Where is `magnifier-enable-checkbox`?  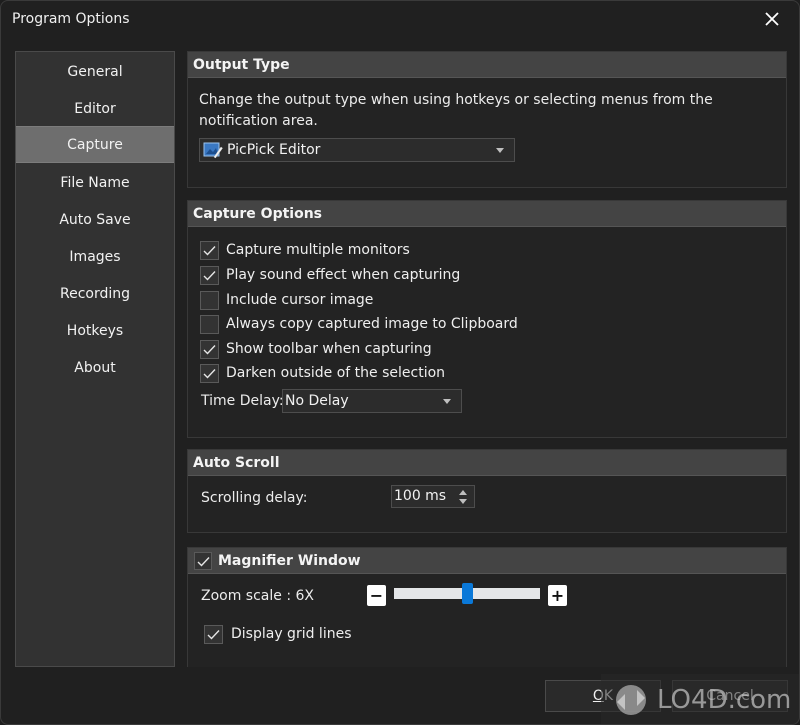 magnifier-enable-checkbox is located at coordinates (203, 561).